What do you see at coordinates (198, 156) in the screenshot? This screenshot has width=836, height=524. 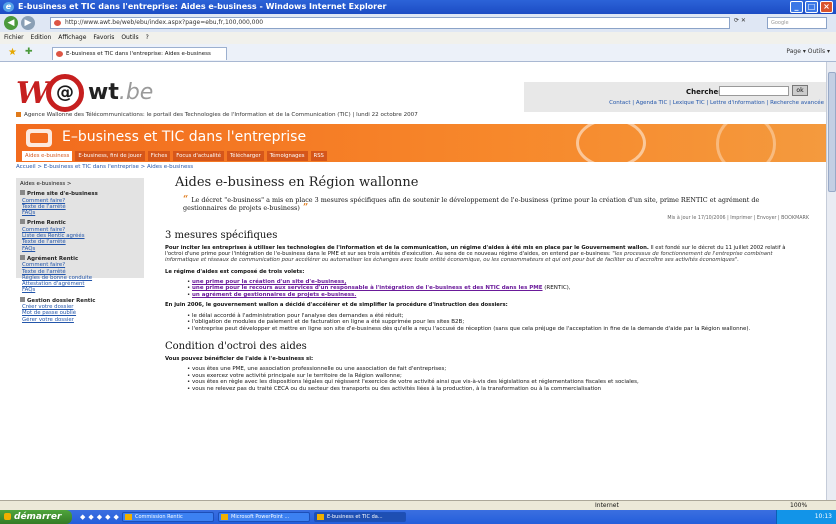 I see `nav-tab-focus: Focus d'actualité` at bounding box center [198, 156].